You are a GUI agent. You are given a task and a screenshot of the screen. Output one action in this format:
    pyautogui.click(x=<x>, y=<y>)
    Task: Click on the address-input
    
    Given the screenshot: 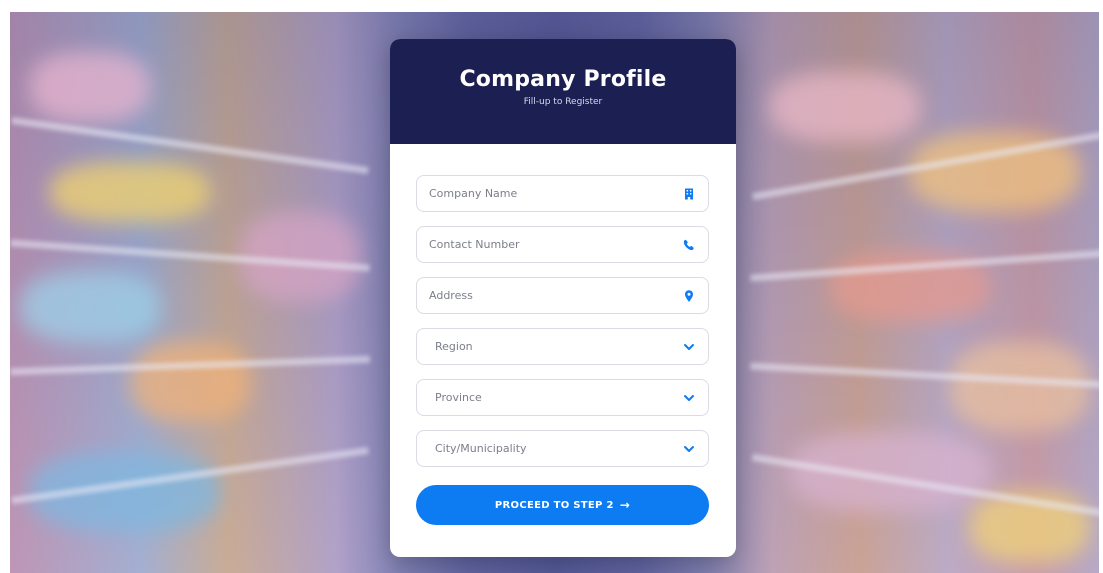 What is the action you would take?
    pyautogui.click(x=549, y=295)
    